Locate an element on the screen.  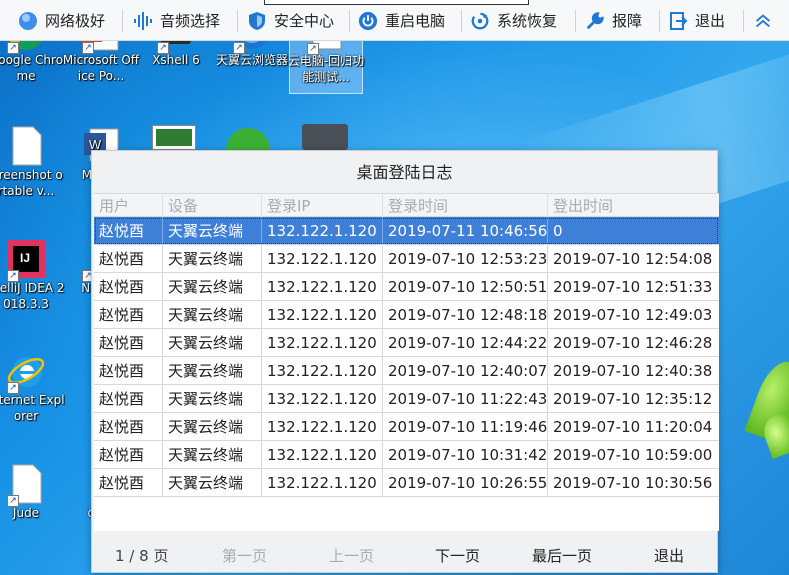
desktop-icon-jude: ↗ Jude is located at coordinates (32, 492).